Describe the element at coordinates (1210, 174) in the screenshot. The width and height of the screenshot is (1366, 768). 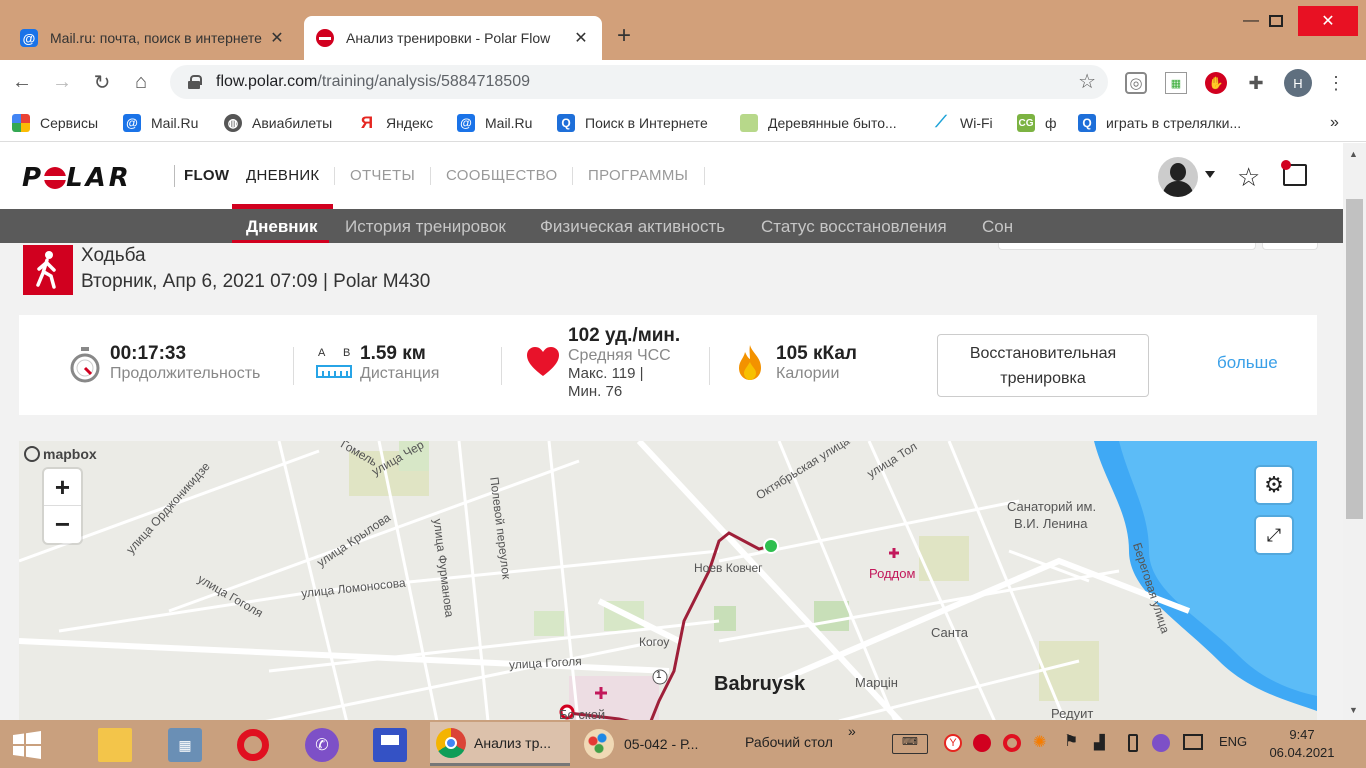
I see `chevron-down-icon` at that location.